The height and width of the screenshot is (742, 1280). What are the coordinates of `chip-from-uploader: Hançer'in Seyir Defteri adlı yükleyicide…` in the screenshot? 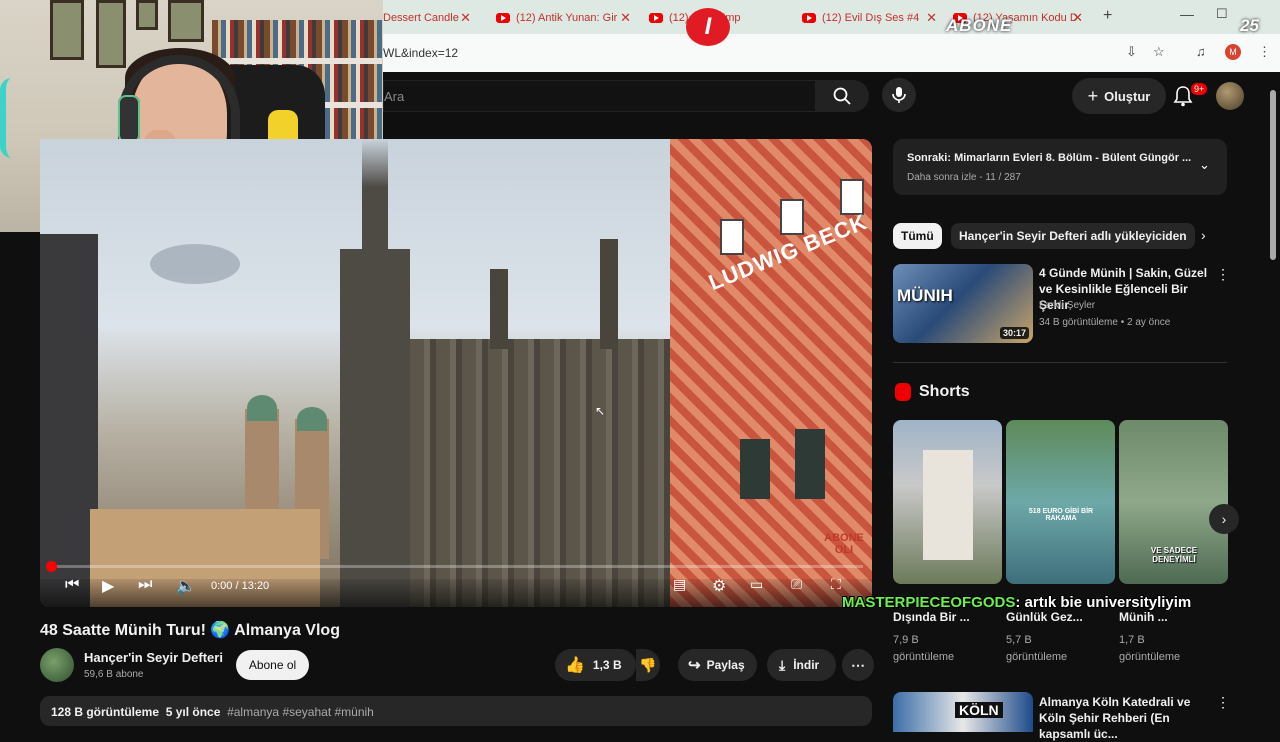 It's located at (1073, 236).